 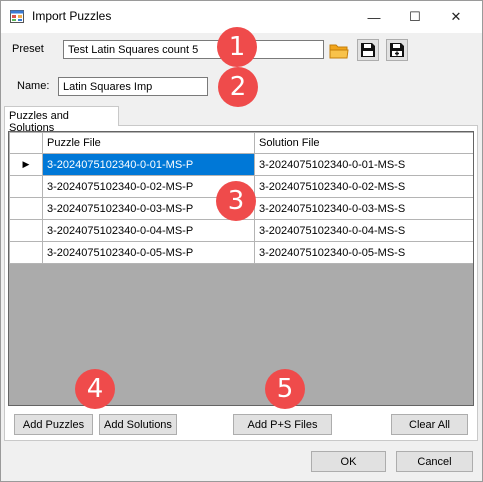 I want to click on column-header-solution-file: Solution File, so click(x=363, y=143).